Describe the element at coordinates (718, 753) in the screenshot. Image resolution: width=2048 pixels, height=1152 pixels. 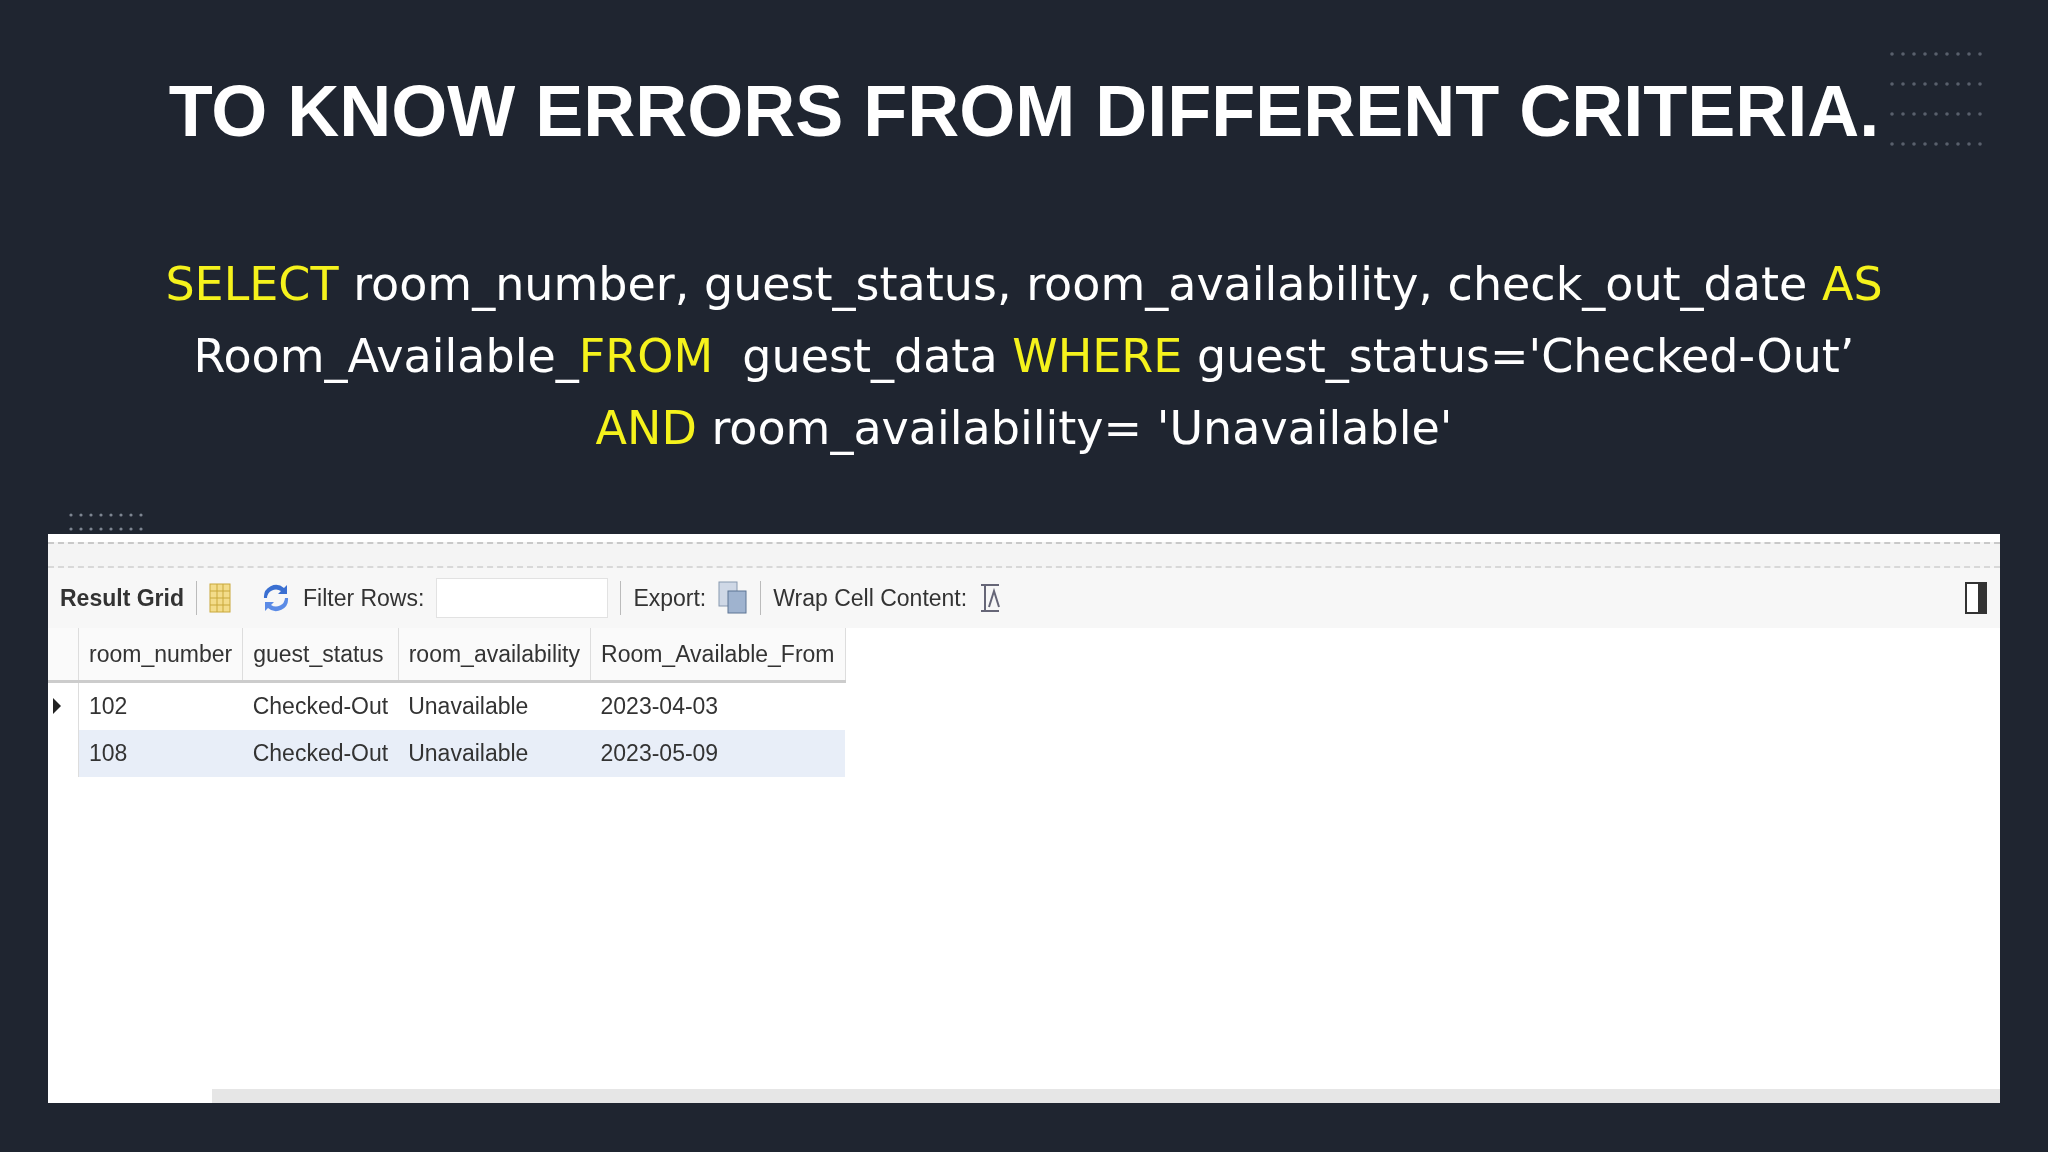
I see `table-cell: 2023-05-09` at that location.